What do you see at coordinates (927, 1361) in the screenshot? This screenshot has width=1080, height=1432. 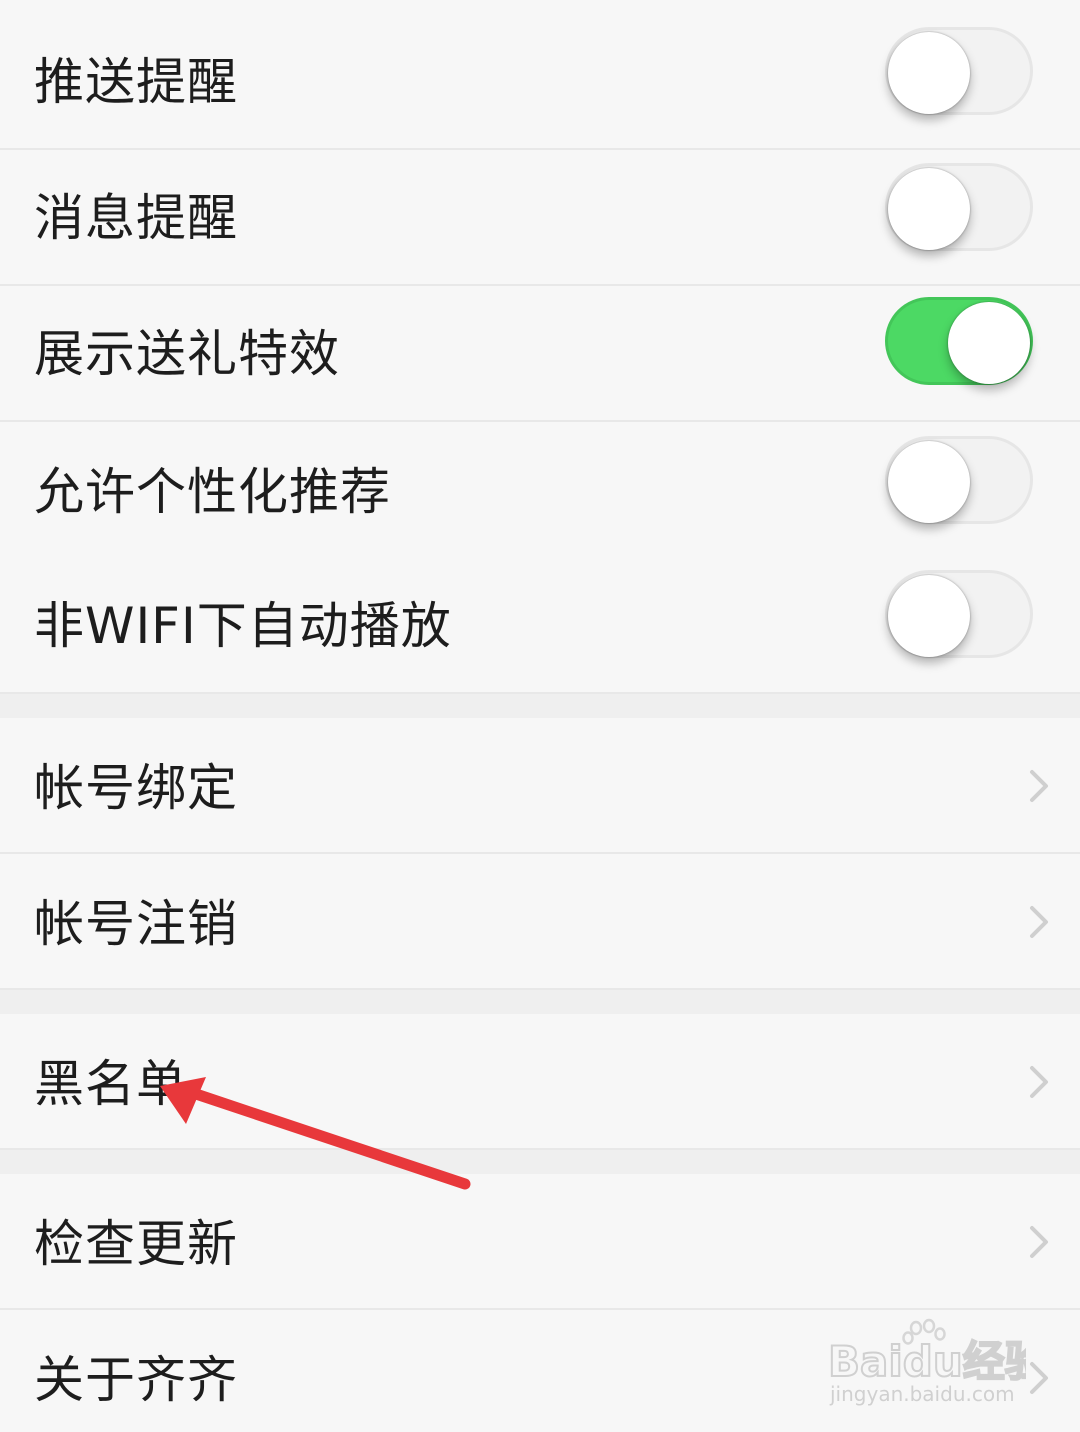 I see `watermark-brand: Baidu经验` at bounding box center [927, 1361].